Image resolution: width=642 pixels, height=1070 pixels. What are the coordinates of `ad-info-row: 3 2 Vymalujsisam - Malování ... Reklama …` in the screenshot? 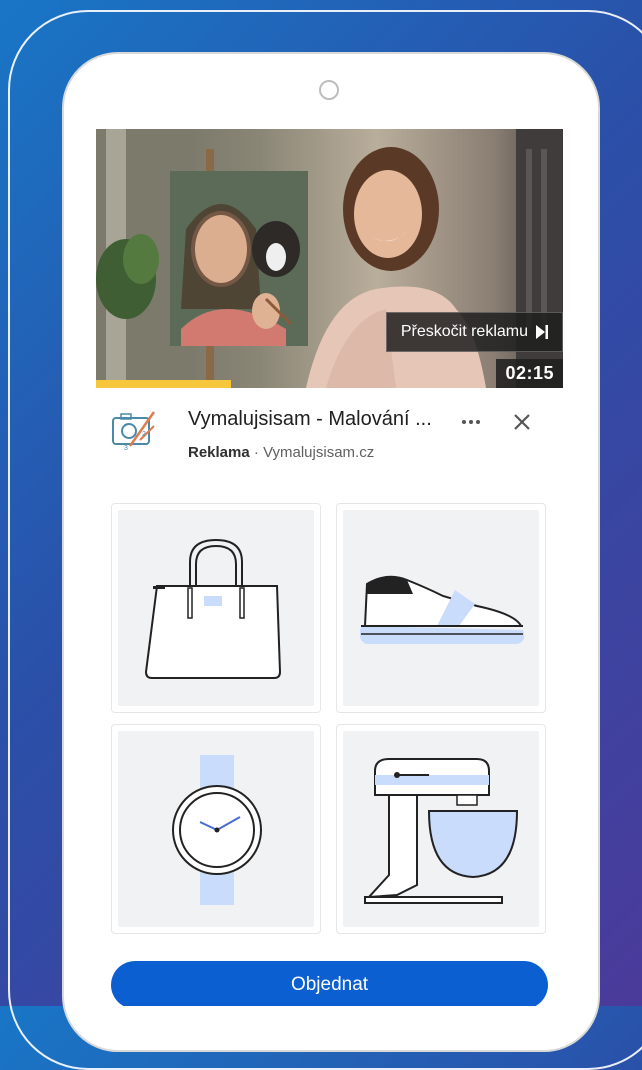 It's located at (329, 443).